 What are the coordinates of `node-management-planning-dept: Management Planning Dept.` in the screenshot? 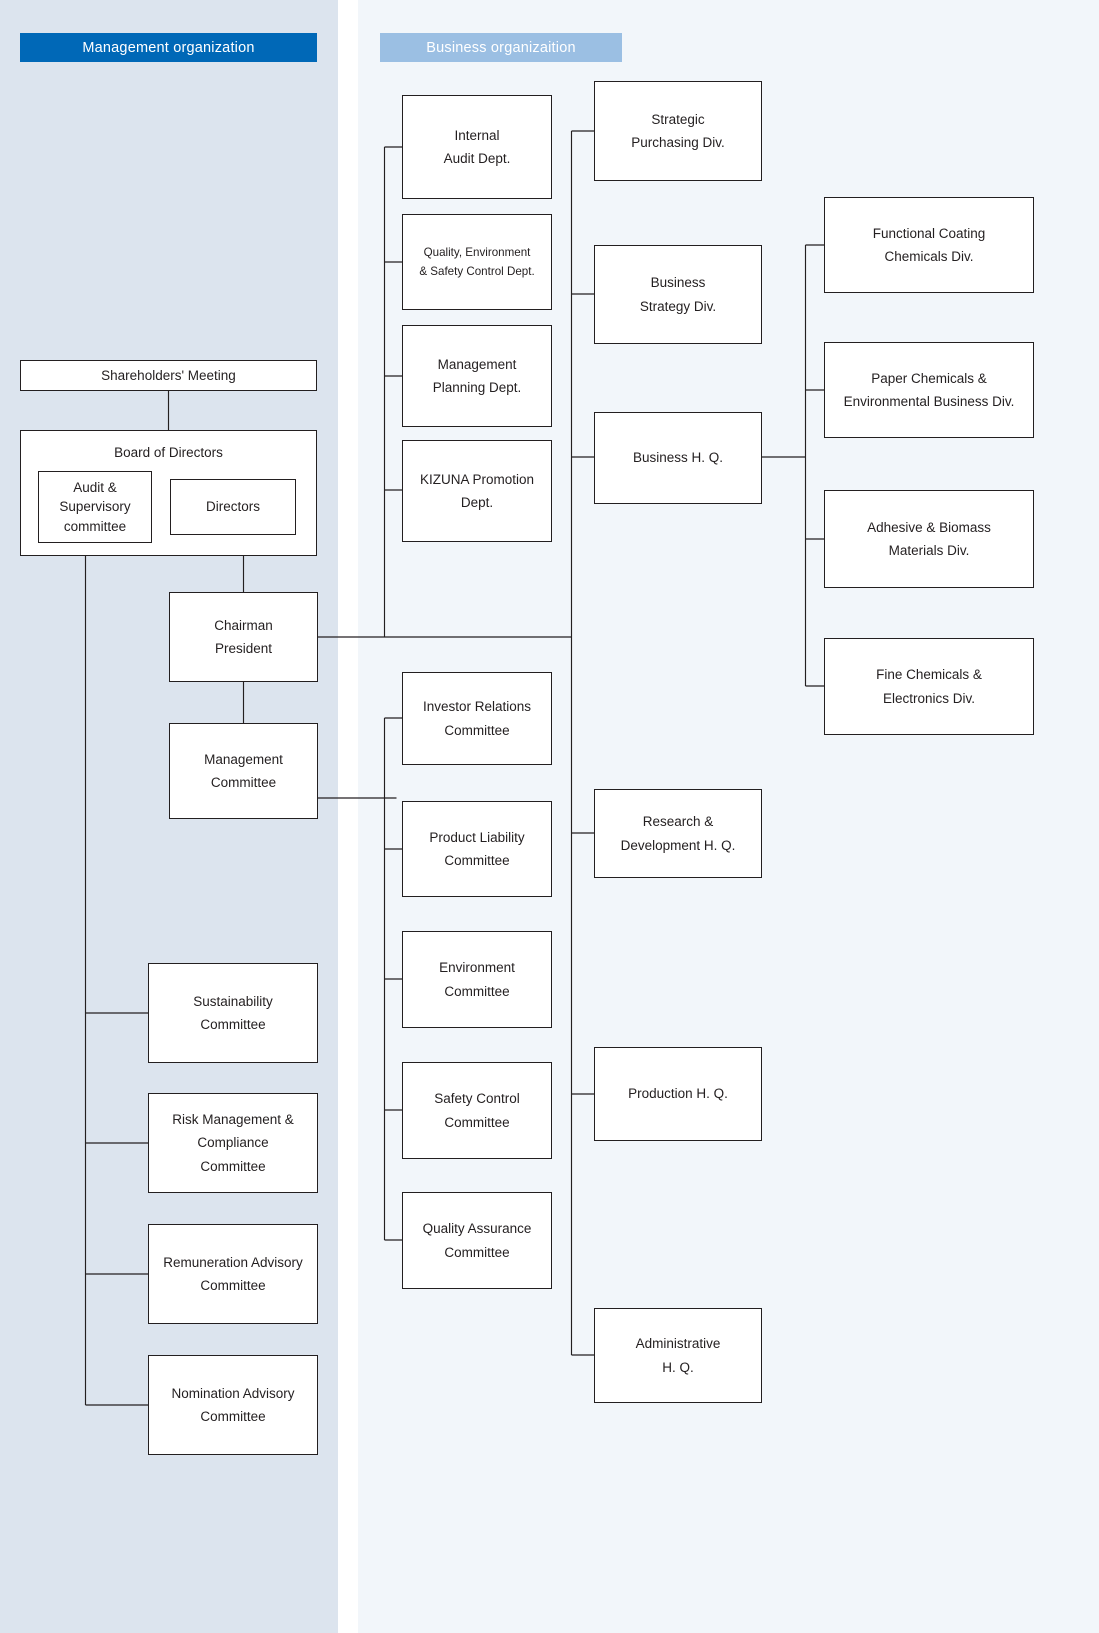 It's located at (477, 376).